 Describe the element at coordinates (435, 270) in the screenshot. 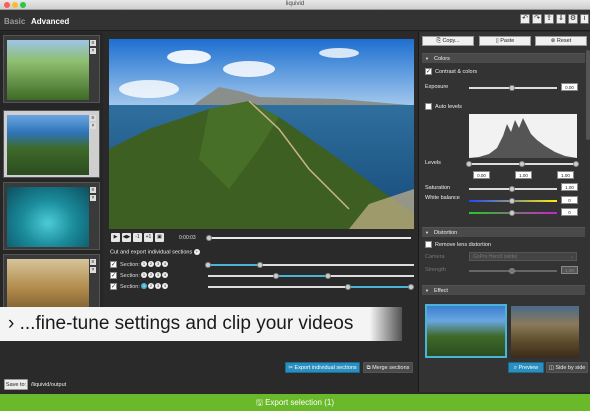

I see `strength-label: Strength` at that location.